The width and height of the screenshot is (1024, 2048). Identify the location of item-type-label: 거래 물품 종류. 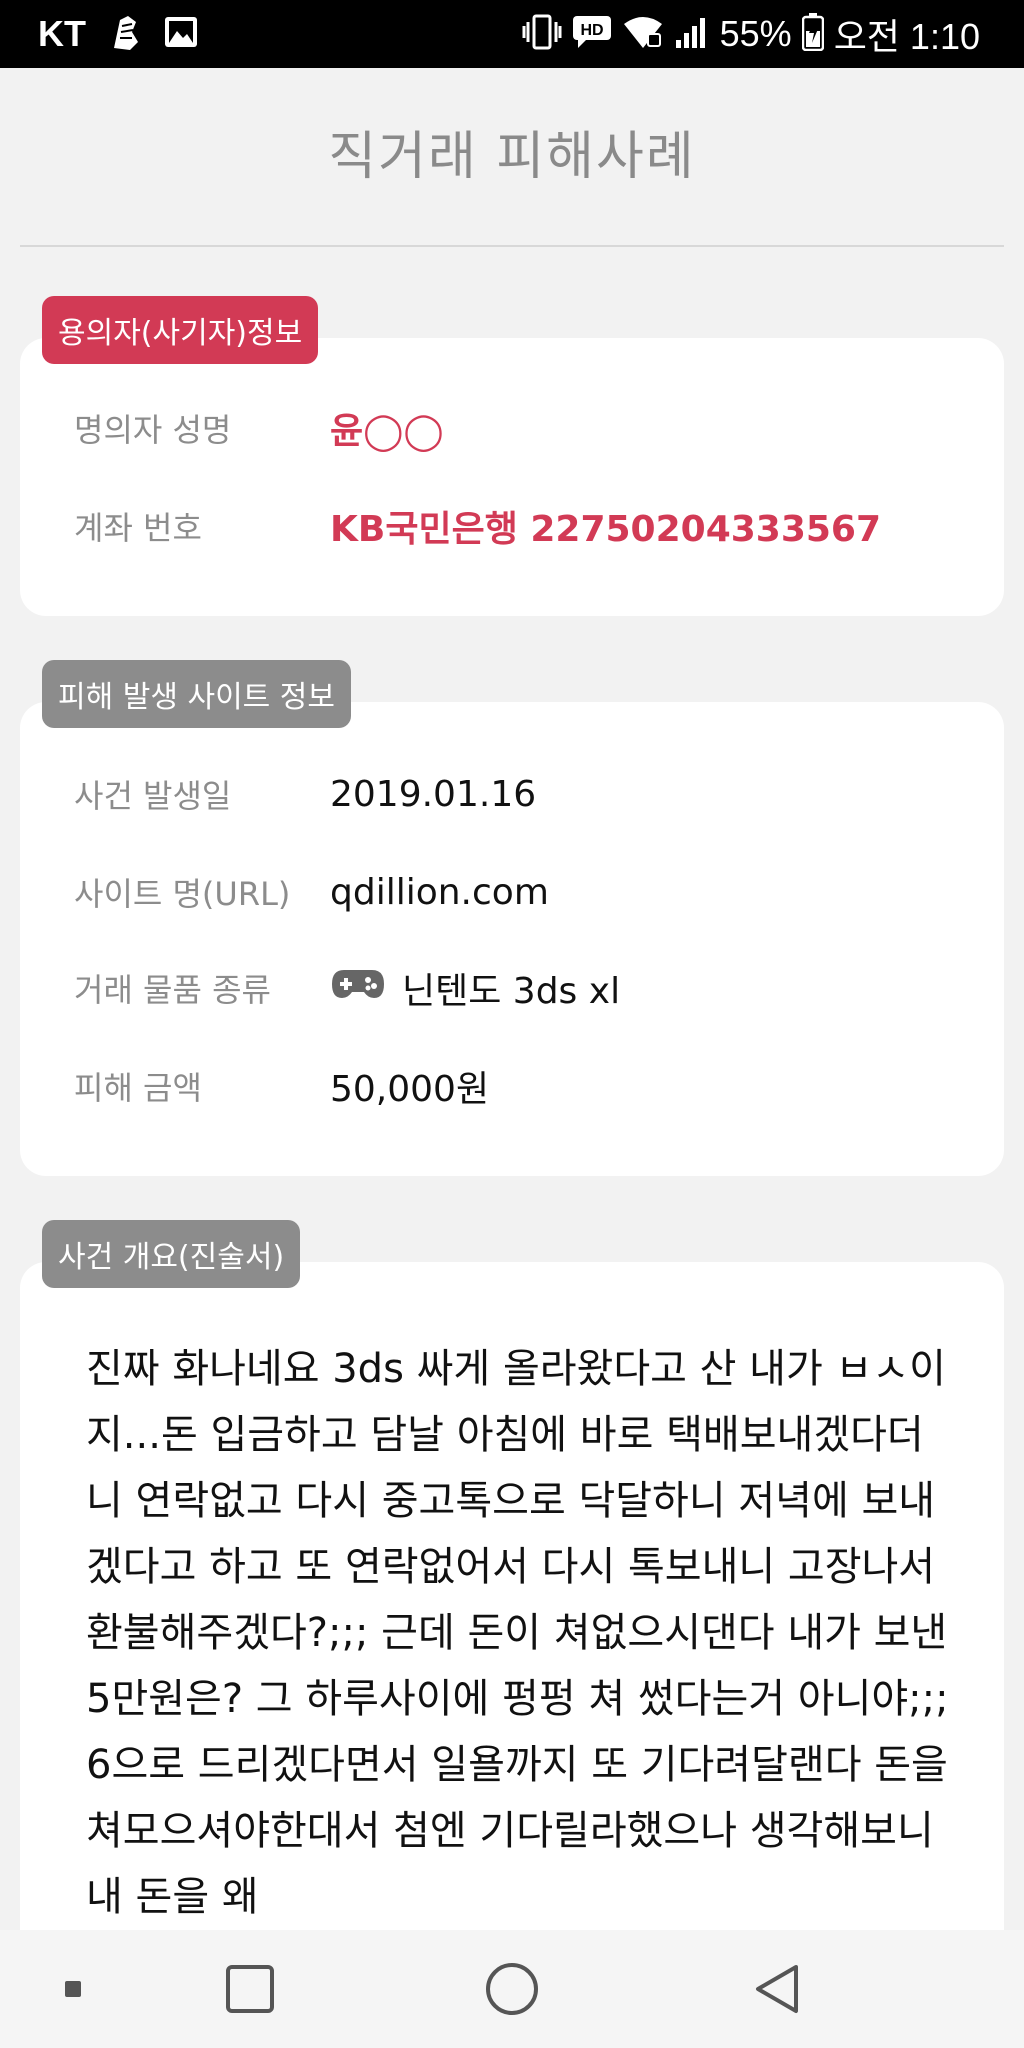
(172, 990).